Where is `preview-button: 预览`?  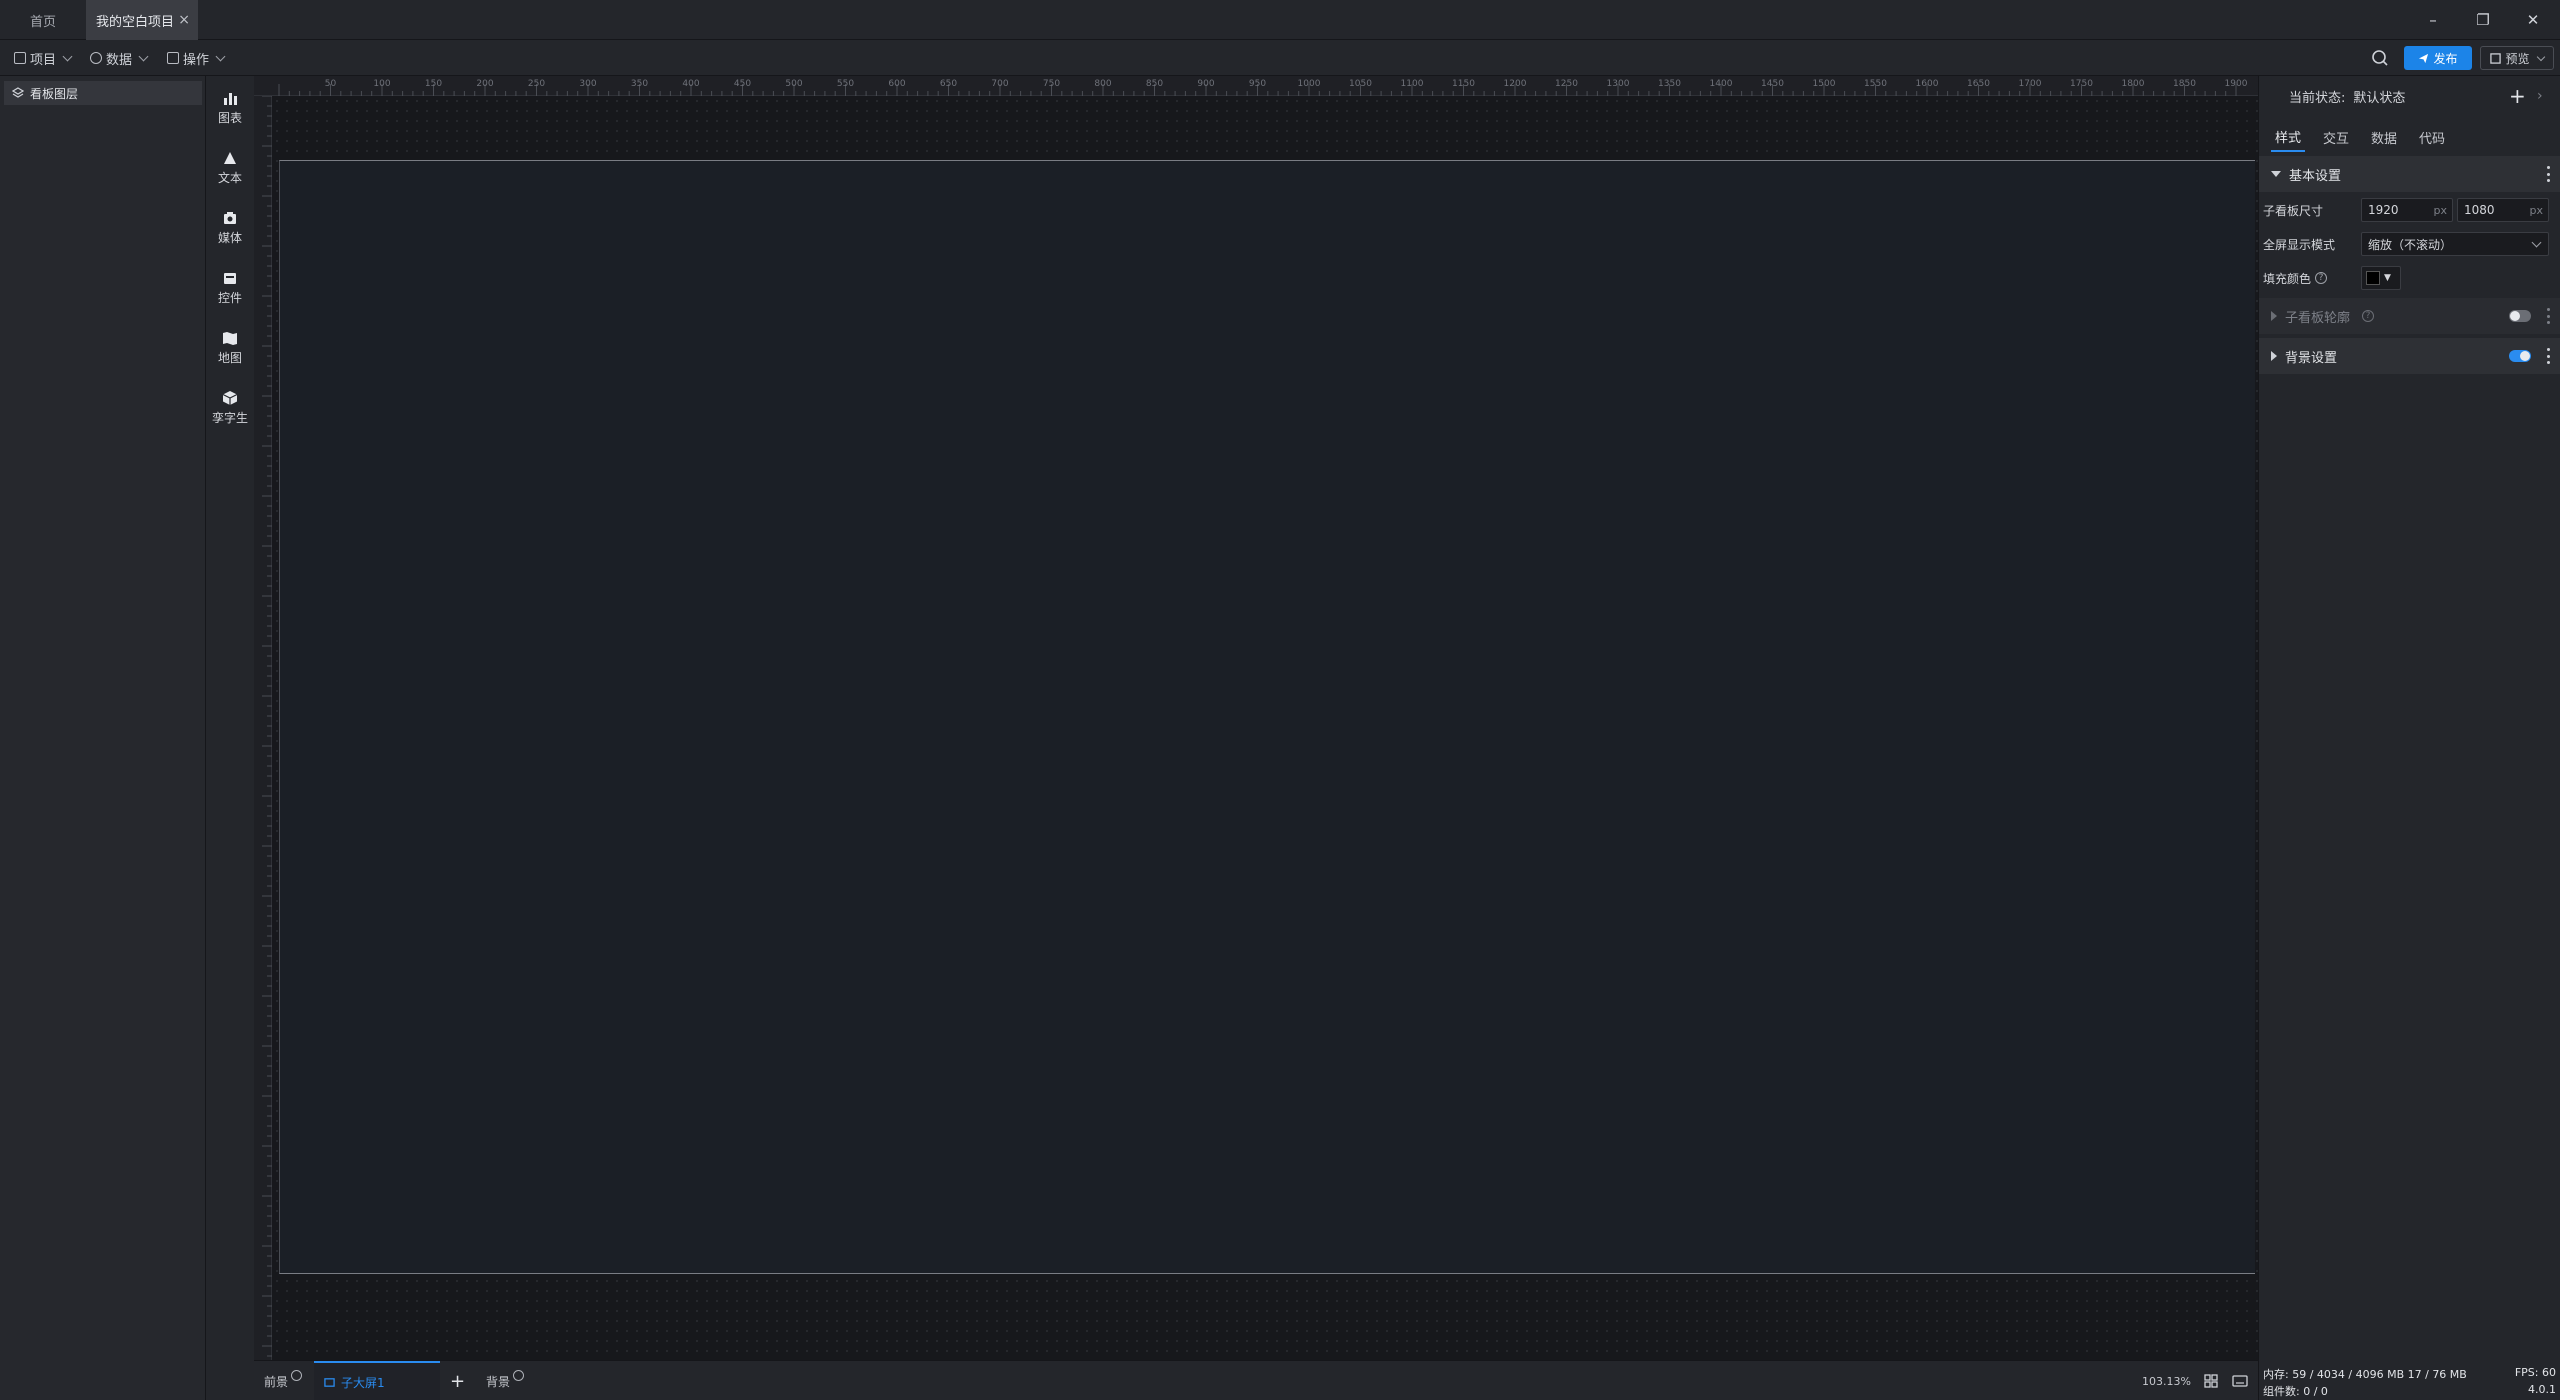
preview-button: 预览 is located at coordinates (2517, 58).